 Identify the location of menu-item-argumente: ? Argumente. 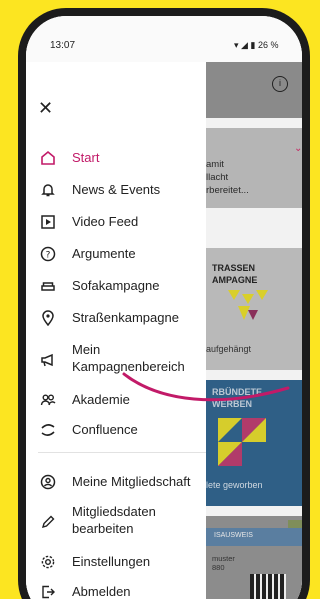
(122, 257).